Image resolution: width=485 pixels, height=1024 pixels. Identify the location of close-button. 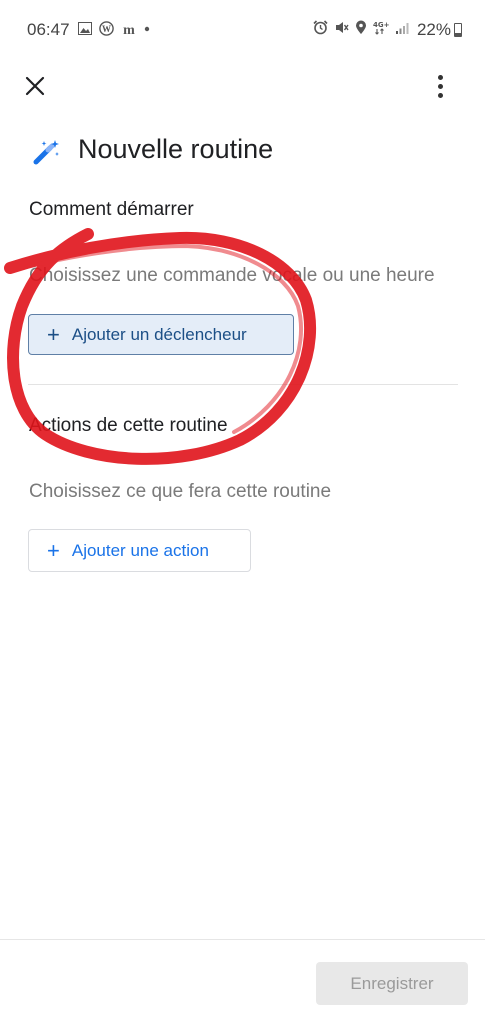
(35, 86).